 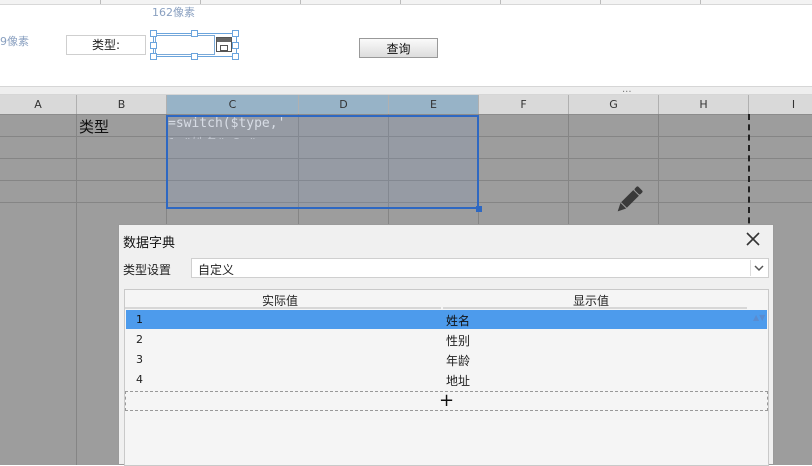 I want to click on column-header-a: A, so click(x=38, y=104).